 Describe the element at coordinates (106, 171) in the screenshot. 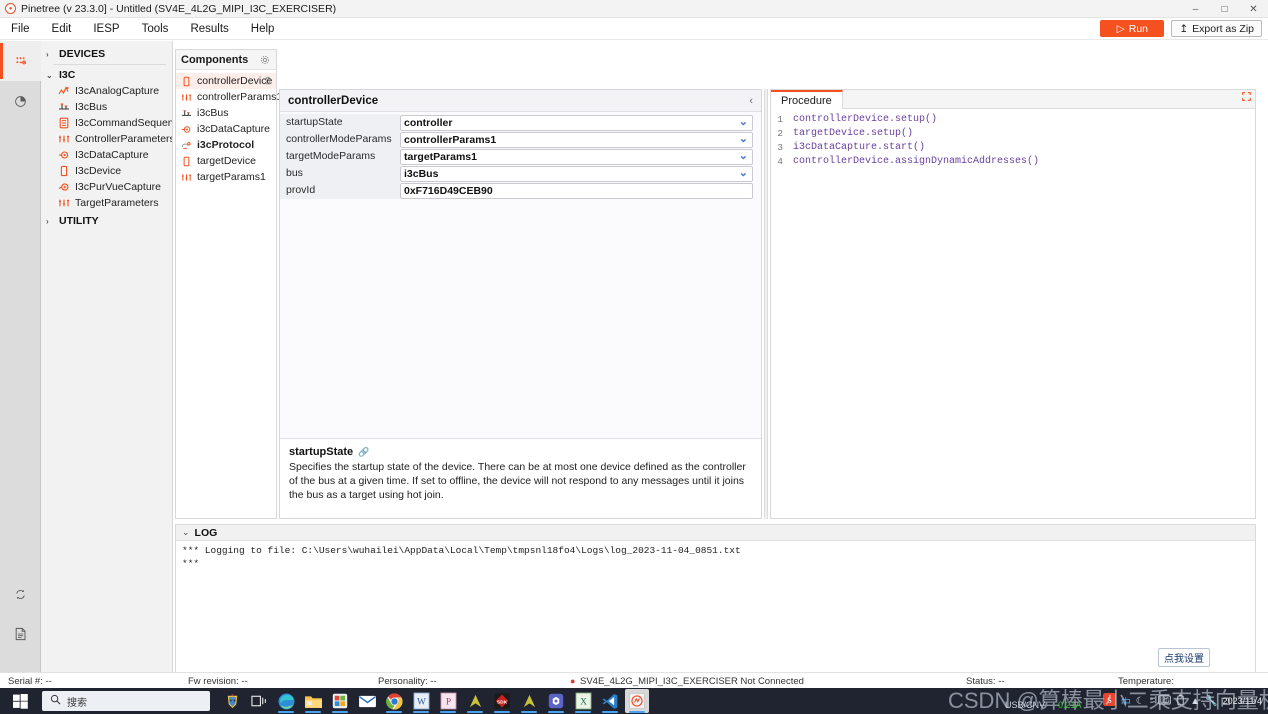

I see `tree-item-i3cdevice: I3cDevice` at that location.